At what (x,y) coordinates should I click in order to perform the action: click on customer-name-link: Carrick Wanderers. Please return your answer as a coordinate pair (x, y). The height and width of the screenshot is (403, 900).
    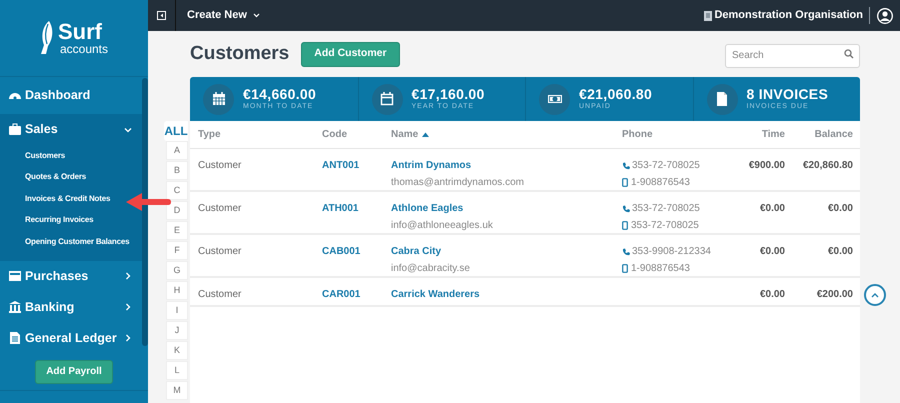
    Looking at the image, I should click on (435, 294).